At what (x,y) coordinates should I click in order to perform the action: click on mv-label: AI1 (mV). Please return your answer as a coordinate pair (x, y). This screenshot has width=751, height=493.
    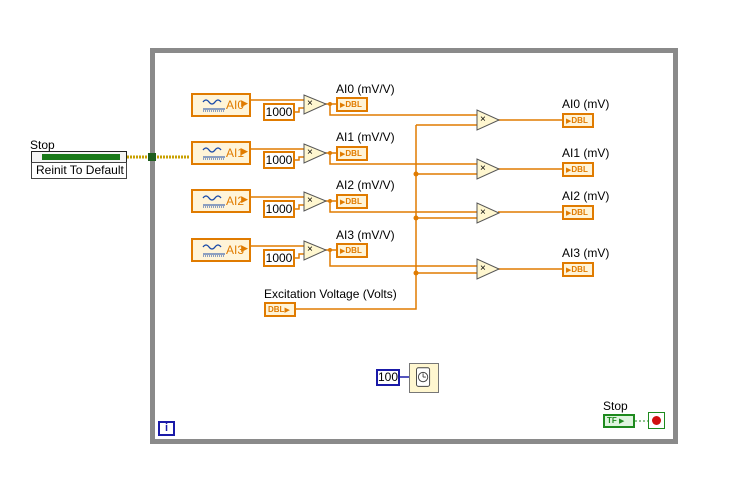
    Looking at the image, I should click on (586, 153).